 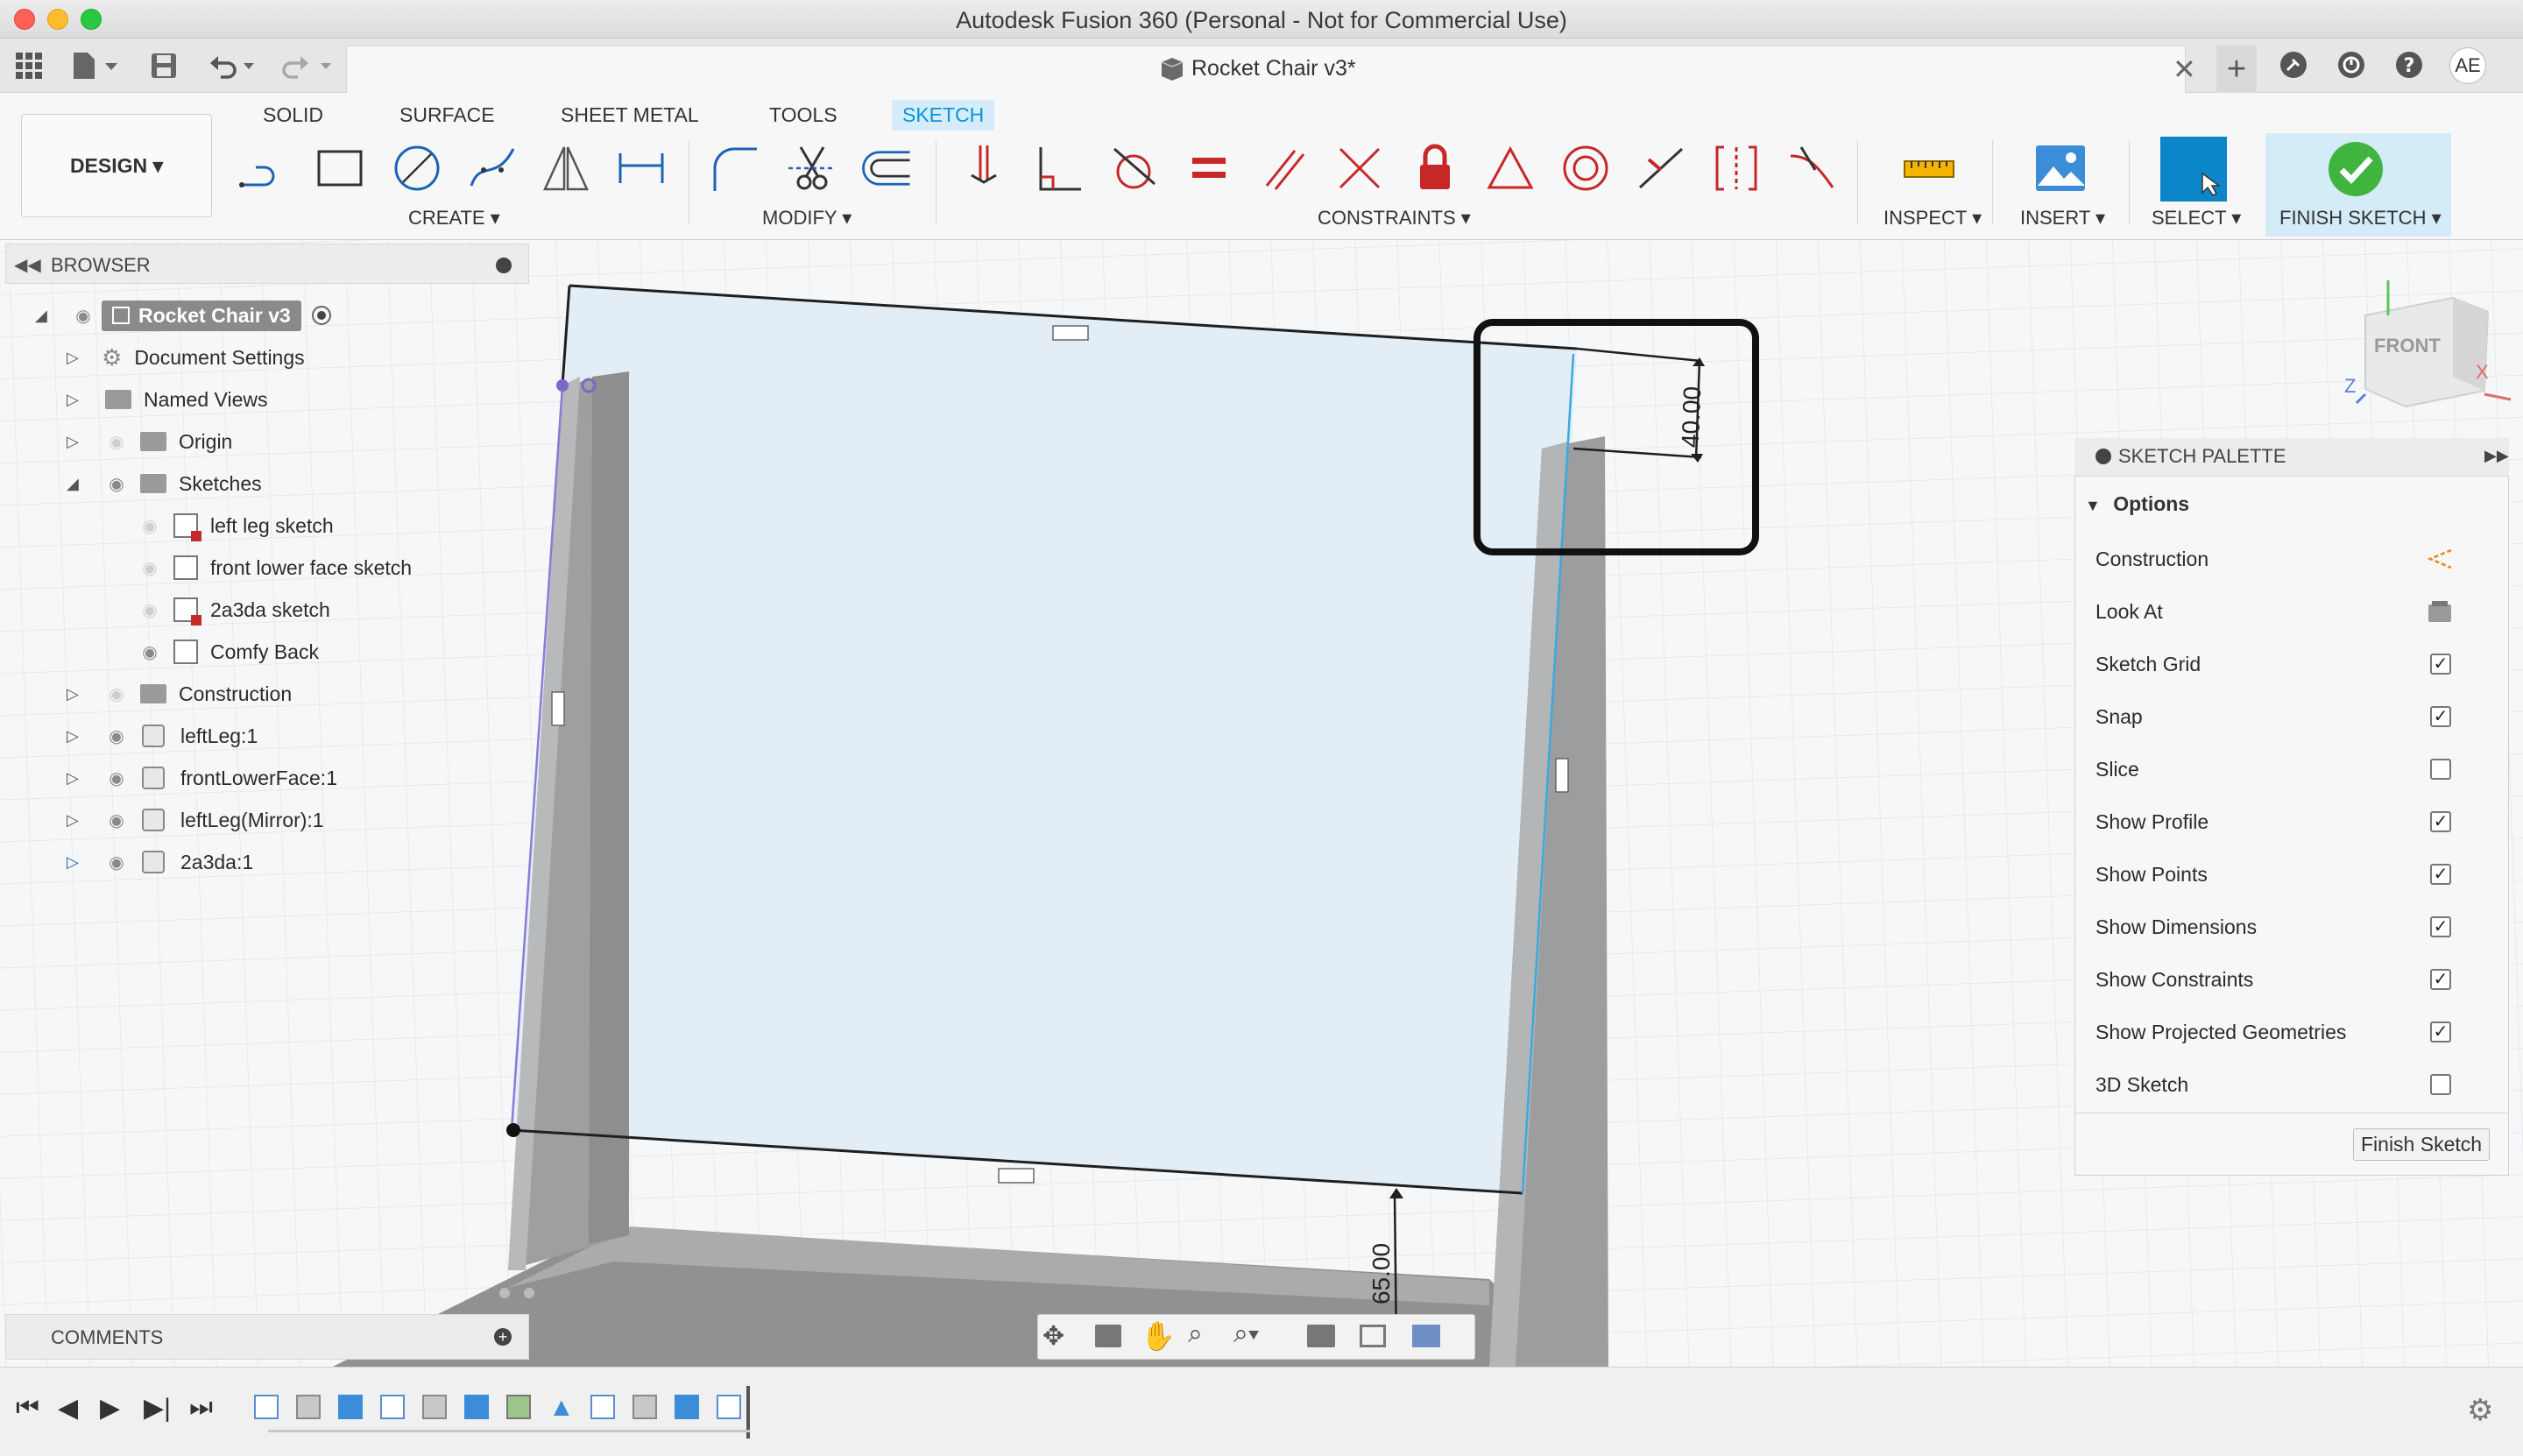 What do you see at coordinates (201, 1408) in the screenshot?
I see `timeline-last-icon: ⏭` at bounding box center [201, 1408].